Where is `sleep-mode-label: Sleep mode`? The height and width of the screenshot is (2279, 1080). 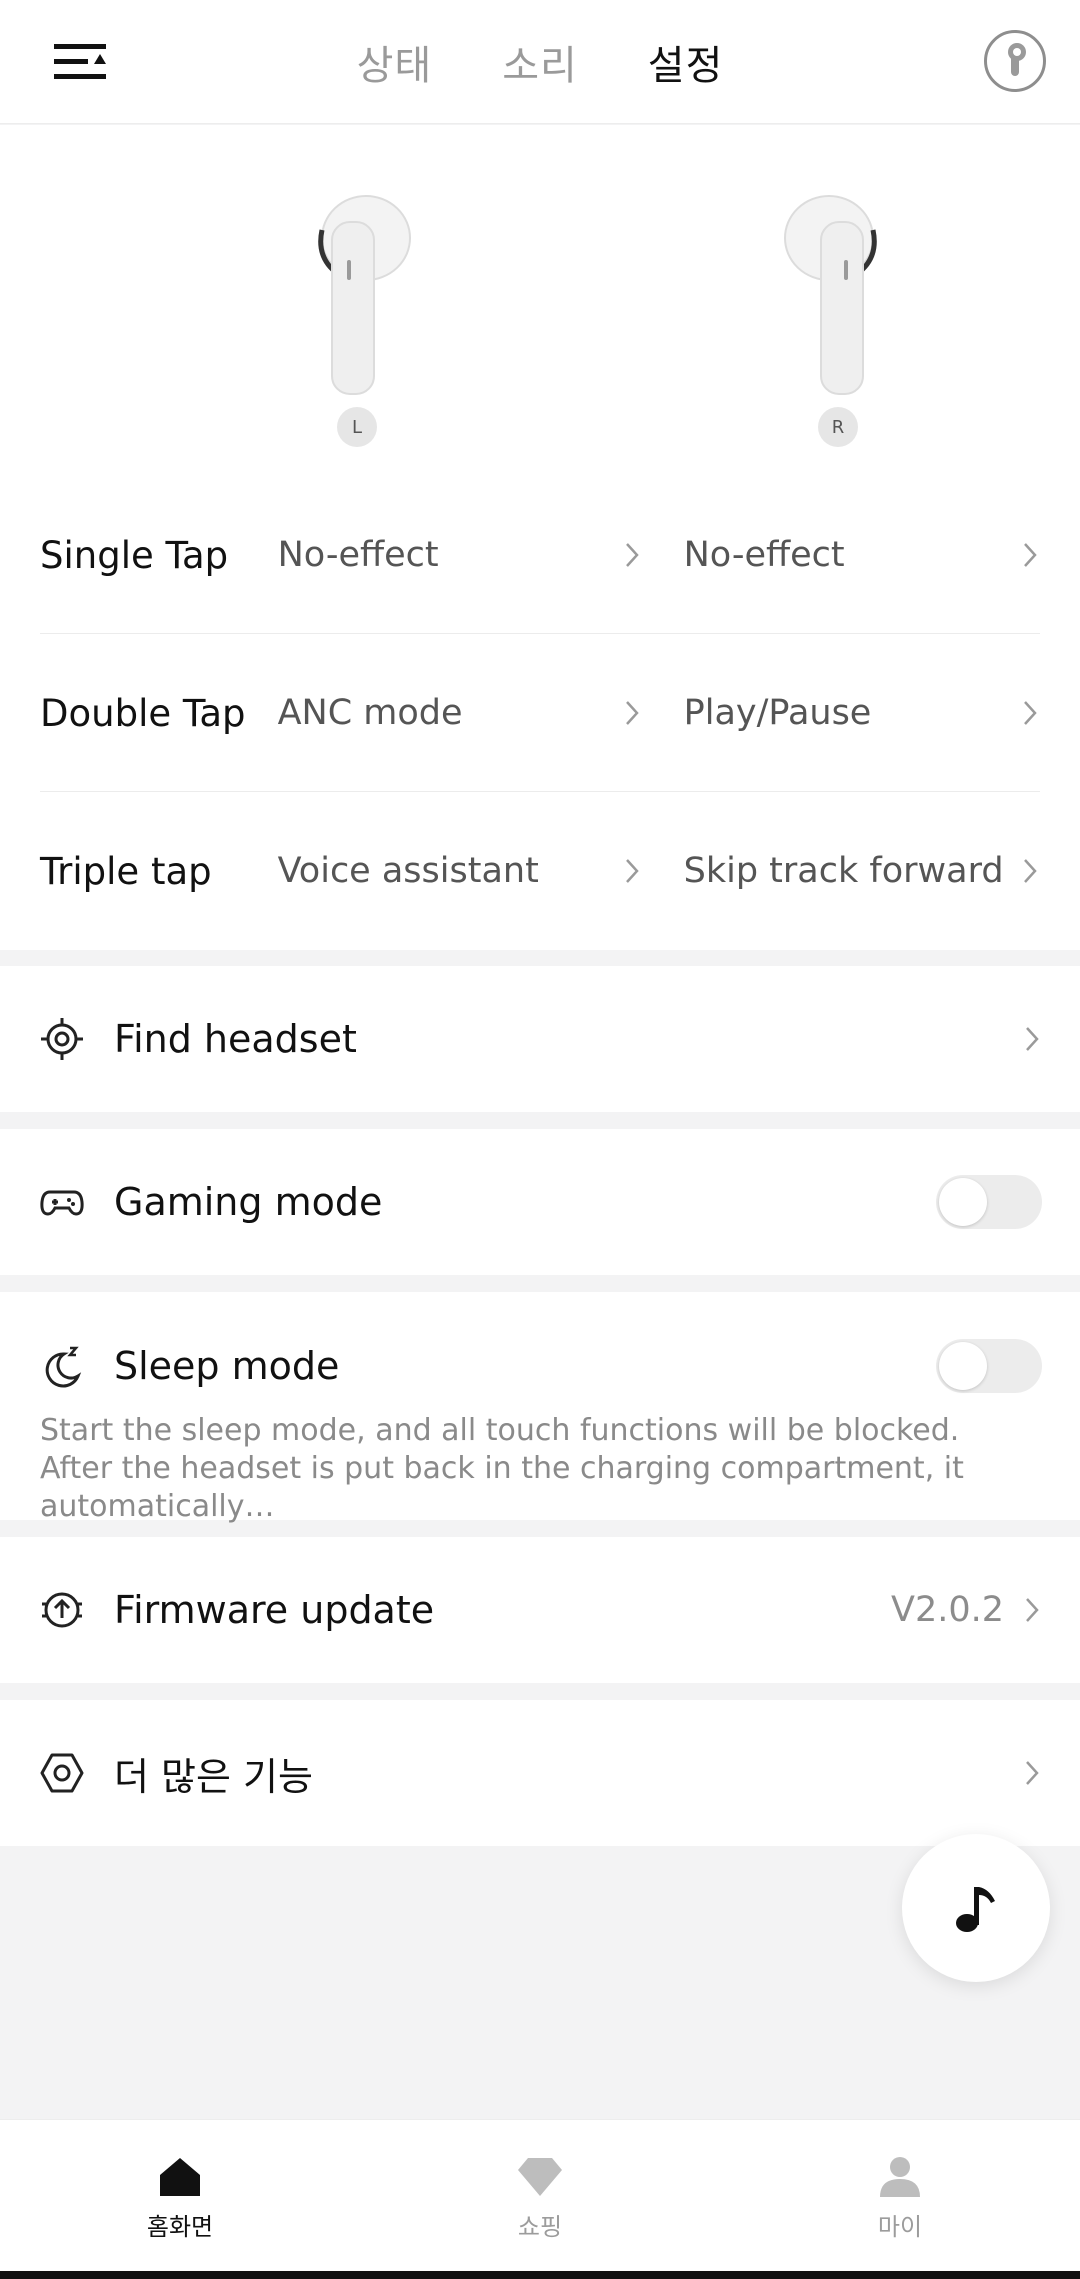 sleep-mode-label: Sleep mode is located at coordinates (227, 1366).